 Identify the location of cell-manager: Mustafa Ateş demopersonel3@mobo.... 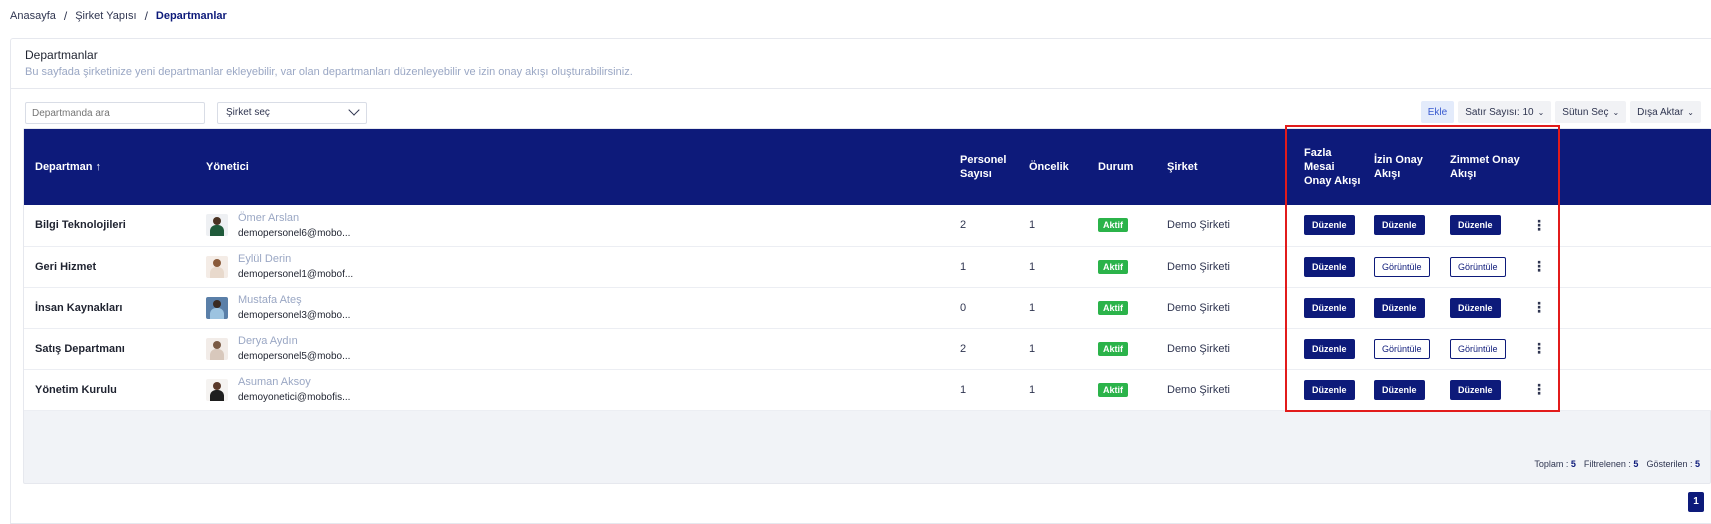
(572, 307).